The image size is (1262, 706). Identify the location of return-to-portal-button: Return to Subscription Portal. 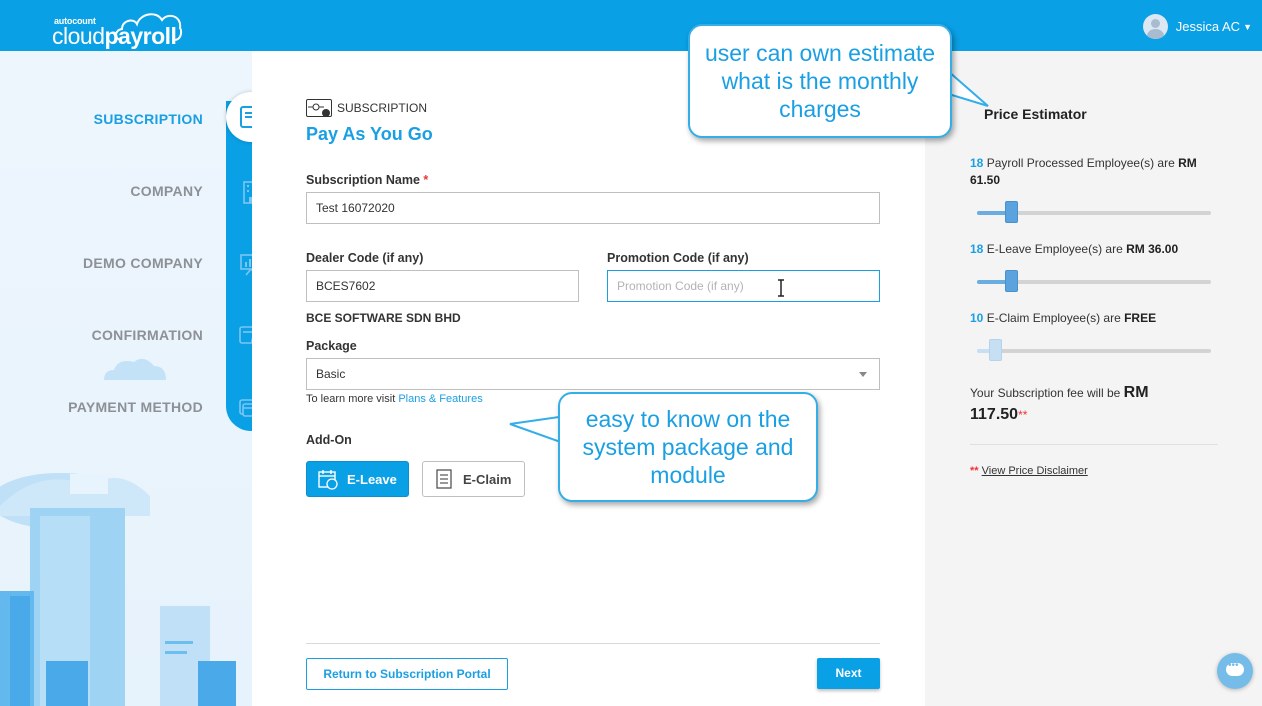
(407, 674).